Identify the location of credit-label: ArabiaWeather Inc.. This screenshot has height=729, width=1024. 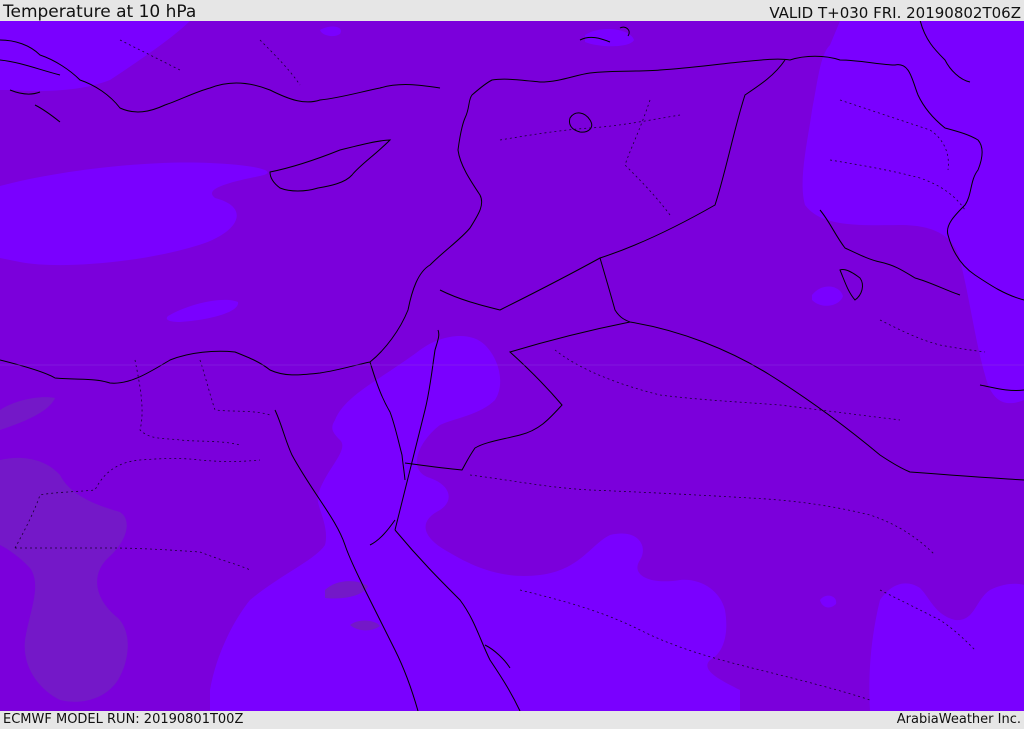
(958, 719).